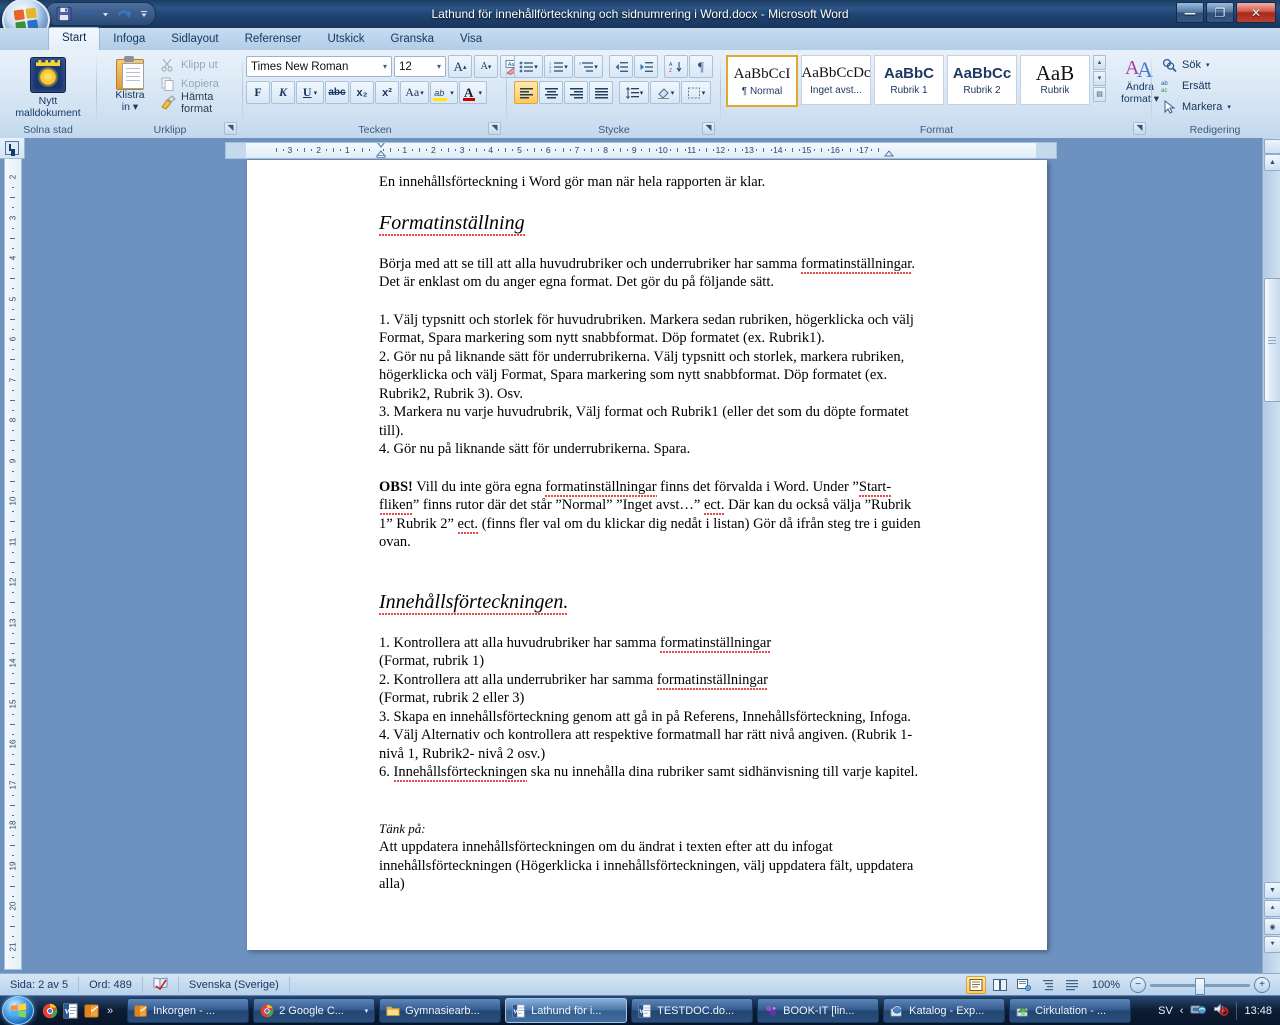 The image size is (1280, 1025). Describe the element at coordinates (1272, 890) in the screenshot. I see `scroll-down-button: ▼` at that location.